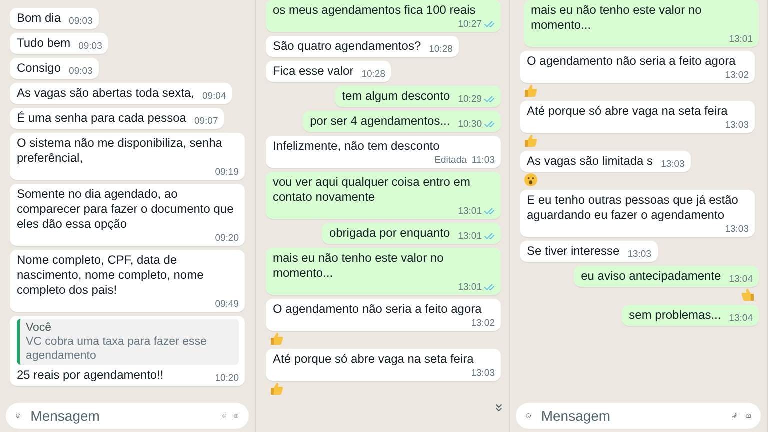 Image resolution: width=768 pixels, height=432 pixels. What do you see at coordinates (450, 160) in the screenshot?
I see `edited-label: Editada` at bounding box center [450, 160].